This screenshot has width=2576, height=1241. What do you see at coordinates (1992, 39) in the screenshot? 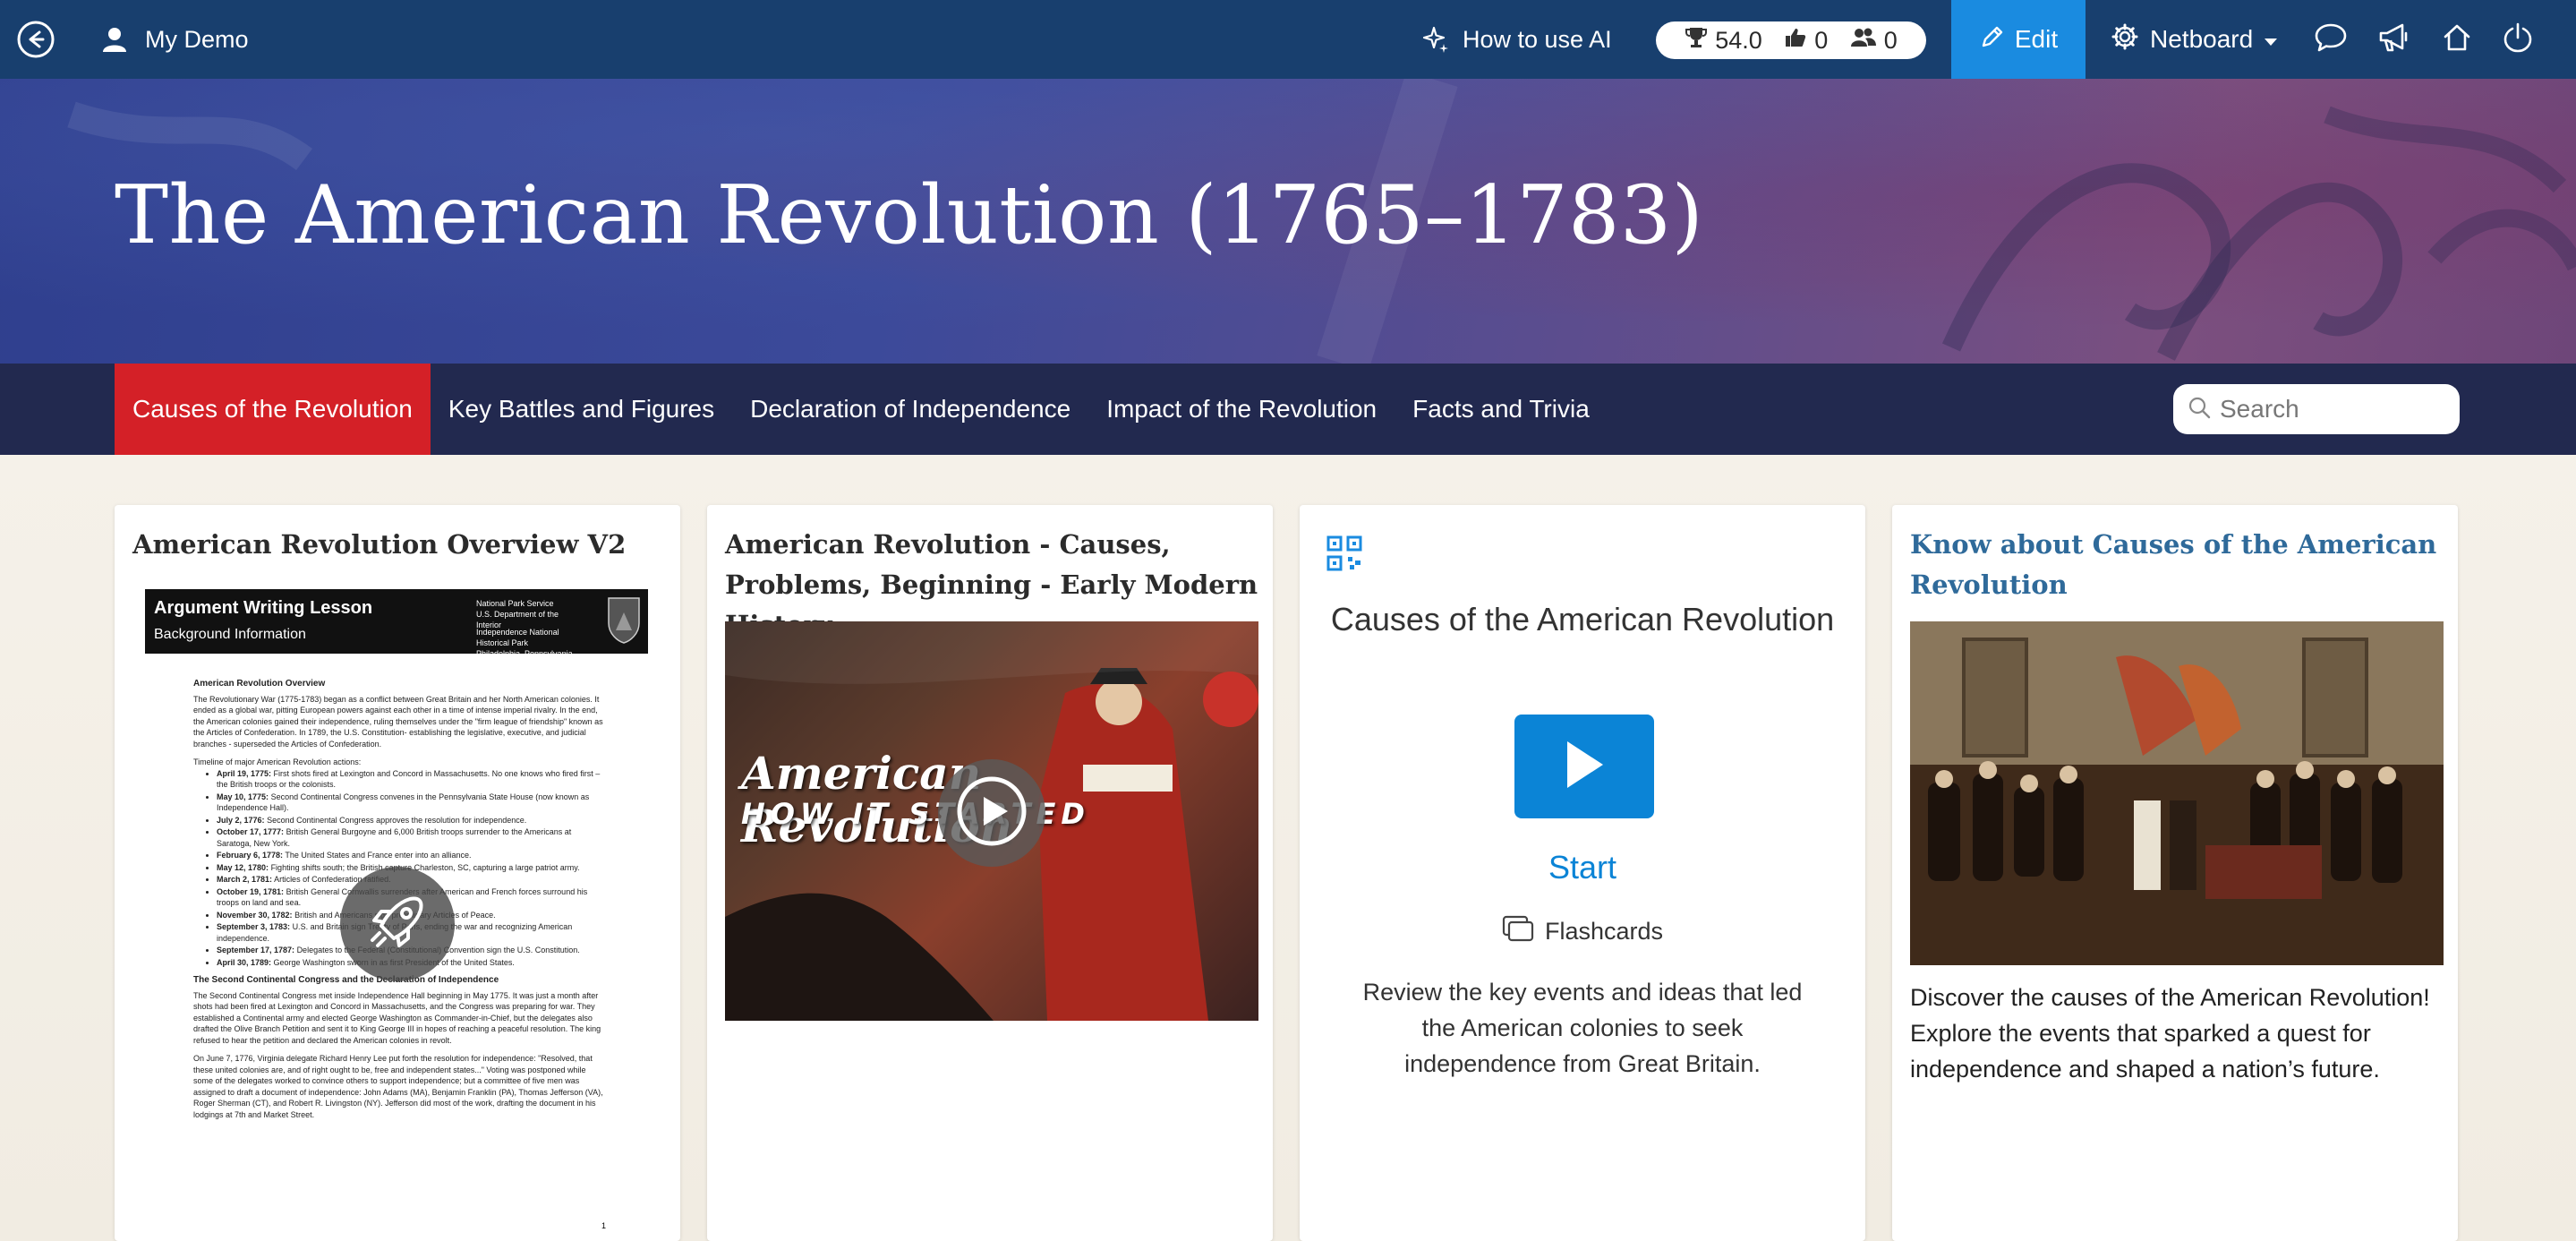
I see `pencil-icon` at bounding box center [1992, 39].